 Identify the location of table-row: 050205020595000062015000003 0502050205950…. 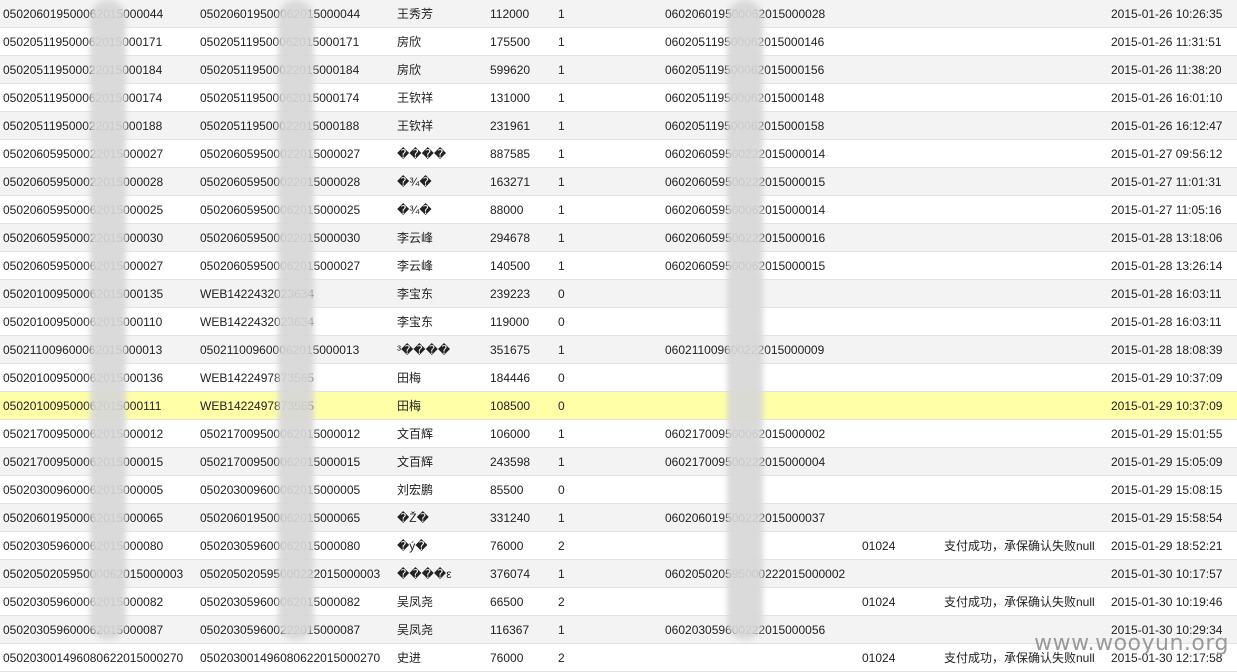
(618, 573).